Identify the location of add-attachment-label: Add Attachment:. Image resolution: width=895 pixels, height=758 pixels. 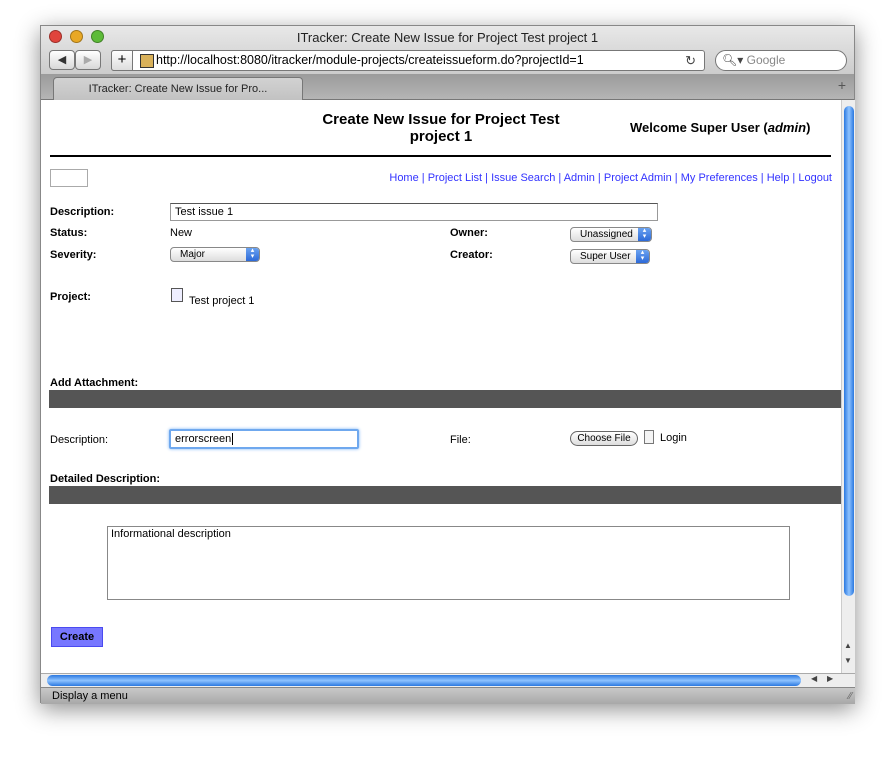
(94, 383).